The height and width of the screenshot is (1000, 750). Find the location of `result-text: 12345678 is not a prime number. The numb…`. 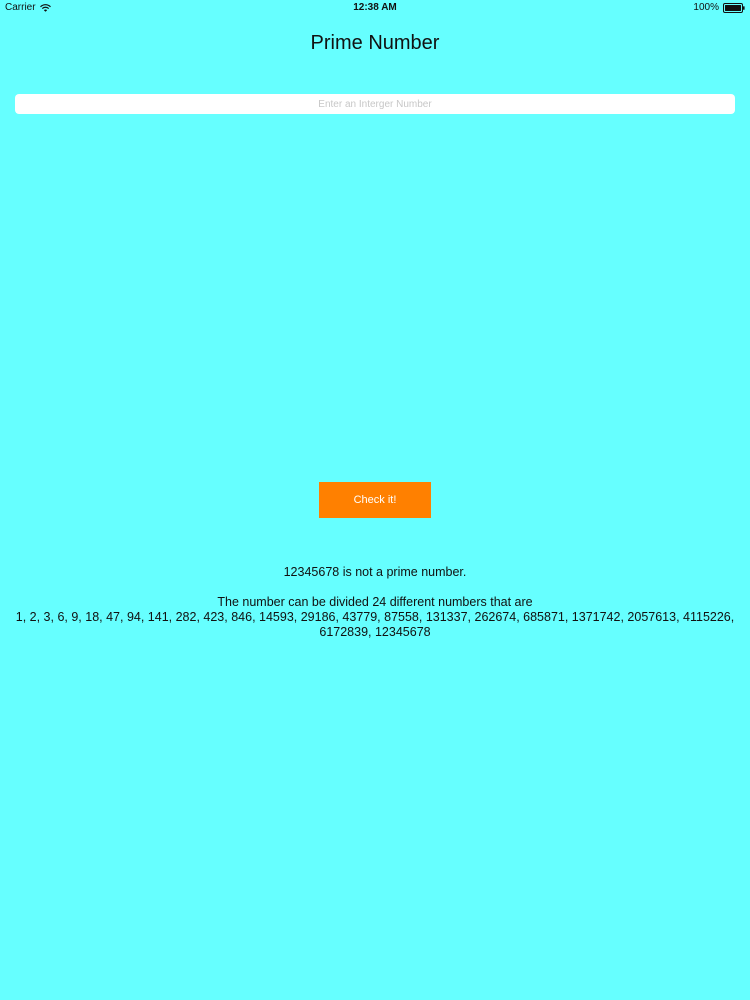

result-text: 12345678 is not a prime number. The numb… is located at coordinates (375, 602).